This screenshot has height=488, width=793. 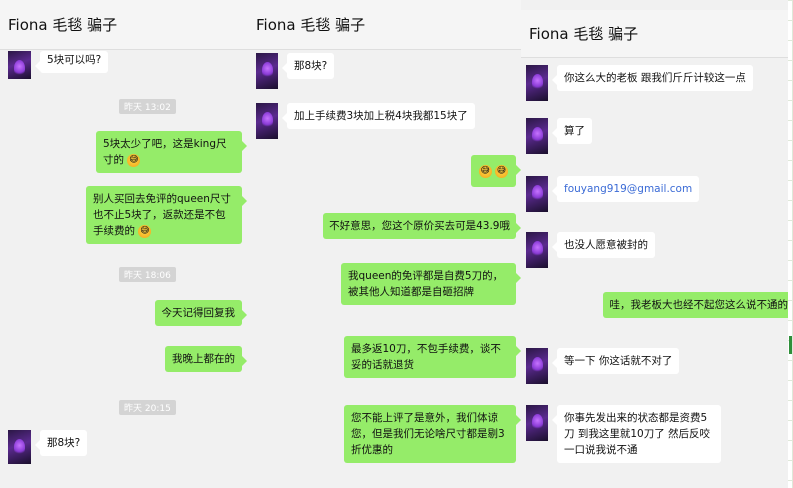 What do you see at coordinates (378, 116) in the screenshot?
I see `message-bubble: 加上手续费3块加上税4块我都15块了` at bounding box center [378, 116].